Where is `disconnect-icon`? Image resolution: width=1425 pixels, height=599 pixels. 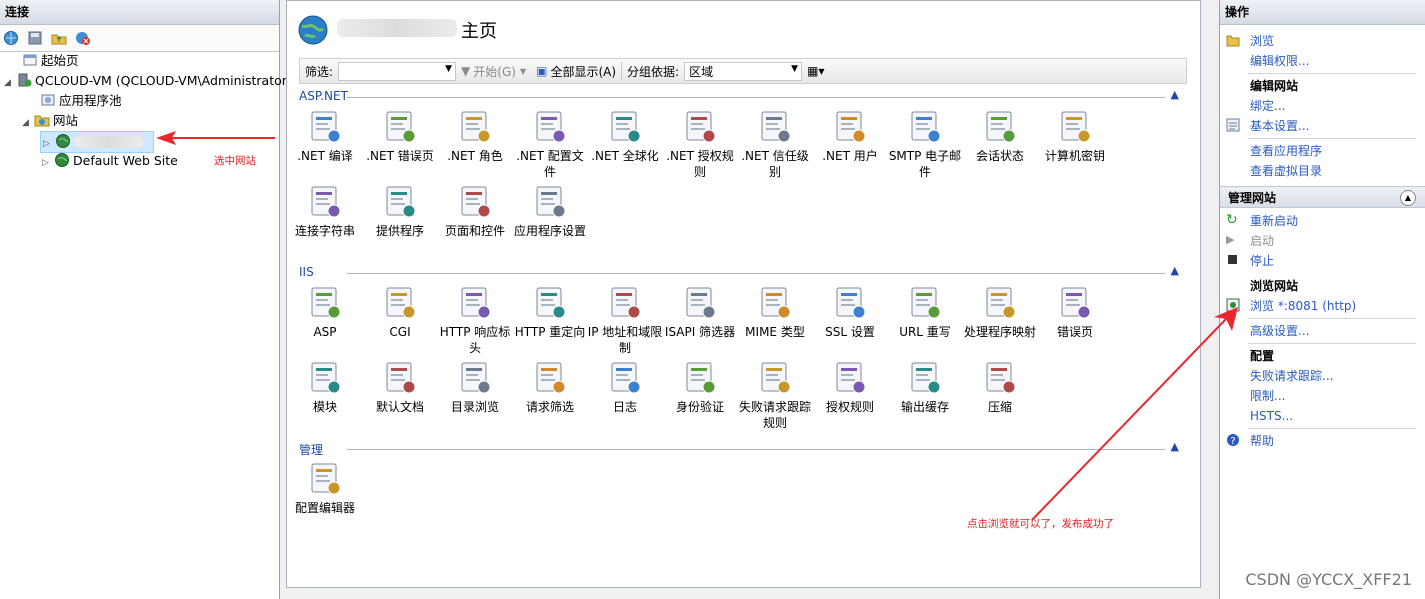
disconnect-icon is located at coordinates (83, 38).